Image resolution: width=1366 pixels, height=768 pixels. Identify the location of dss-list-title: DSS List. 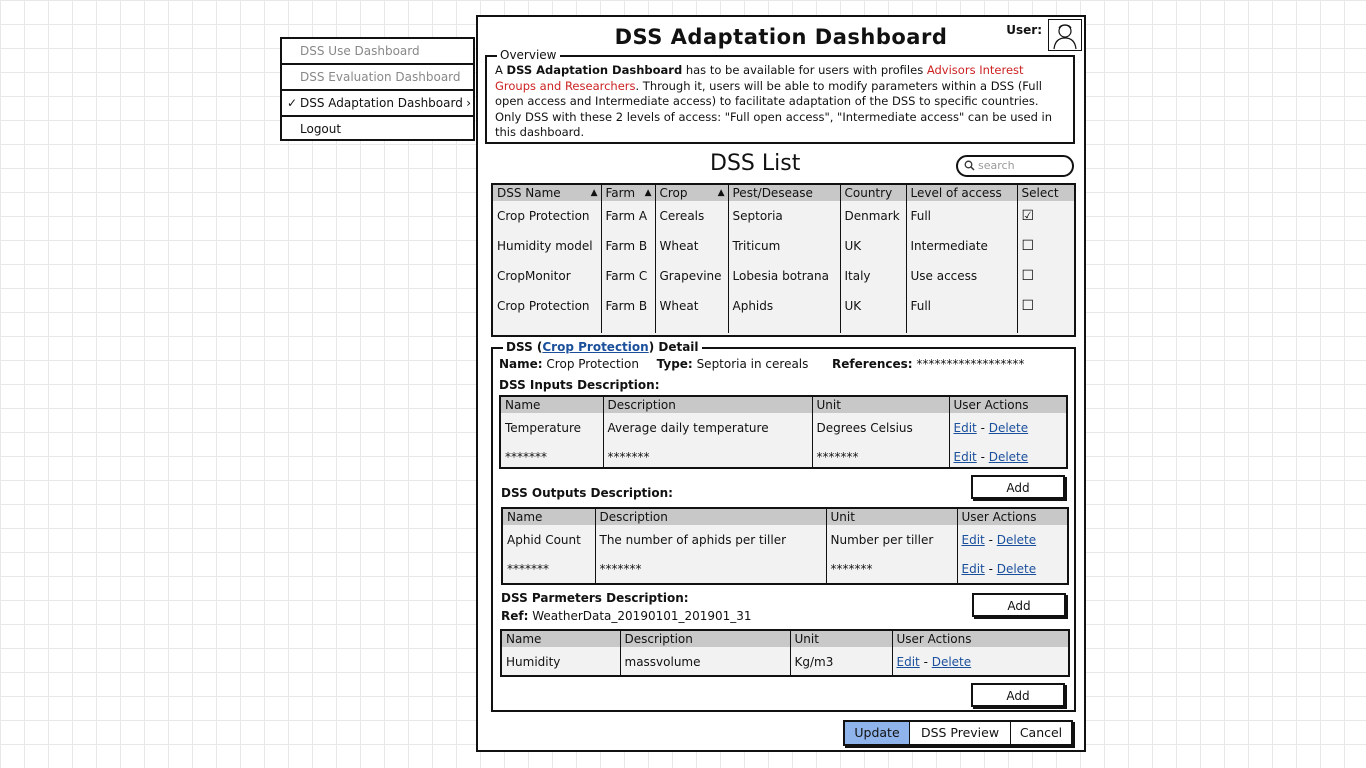
(755, 163).